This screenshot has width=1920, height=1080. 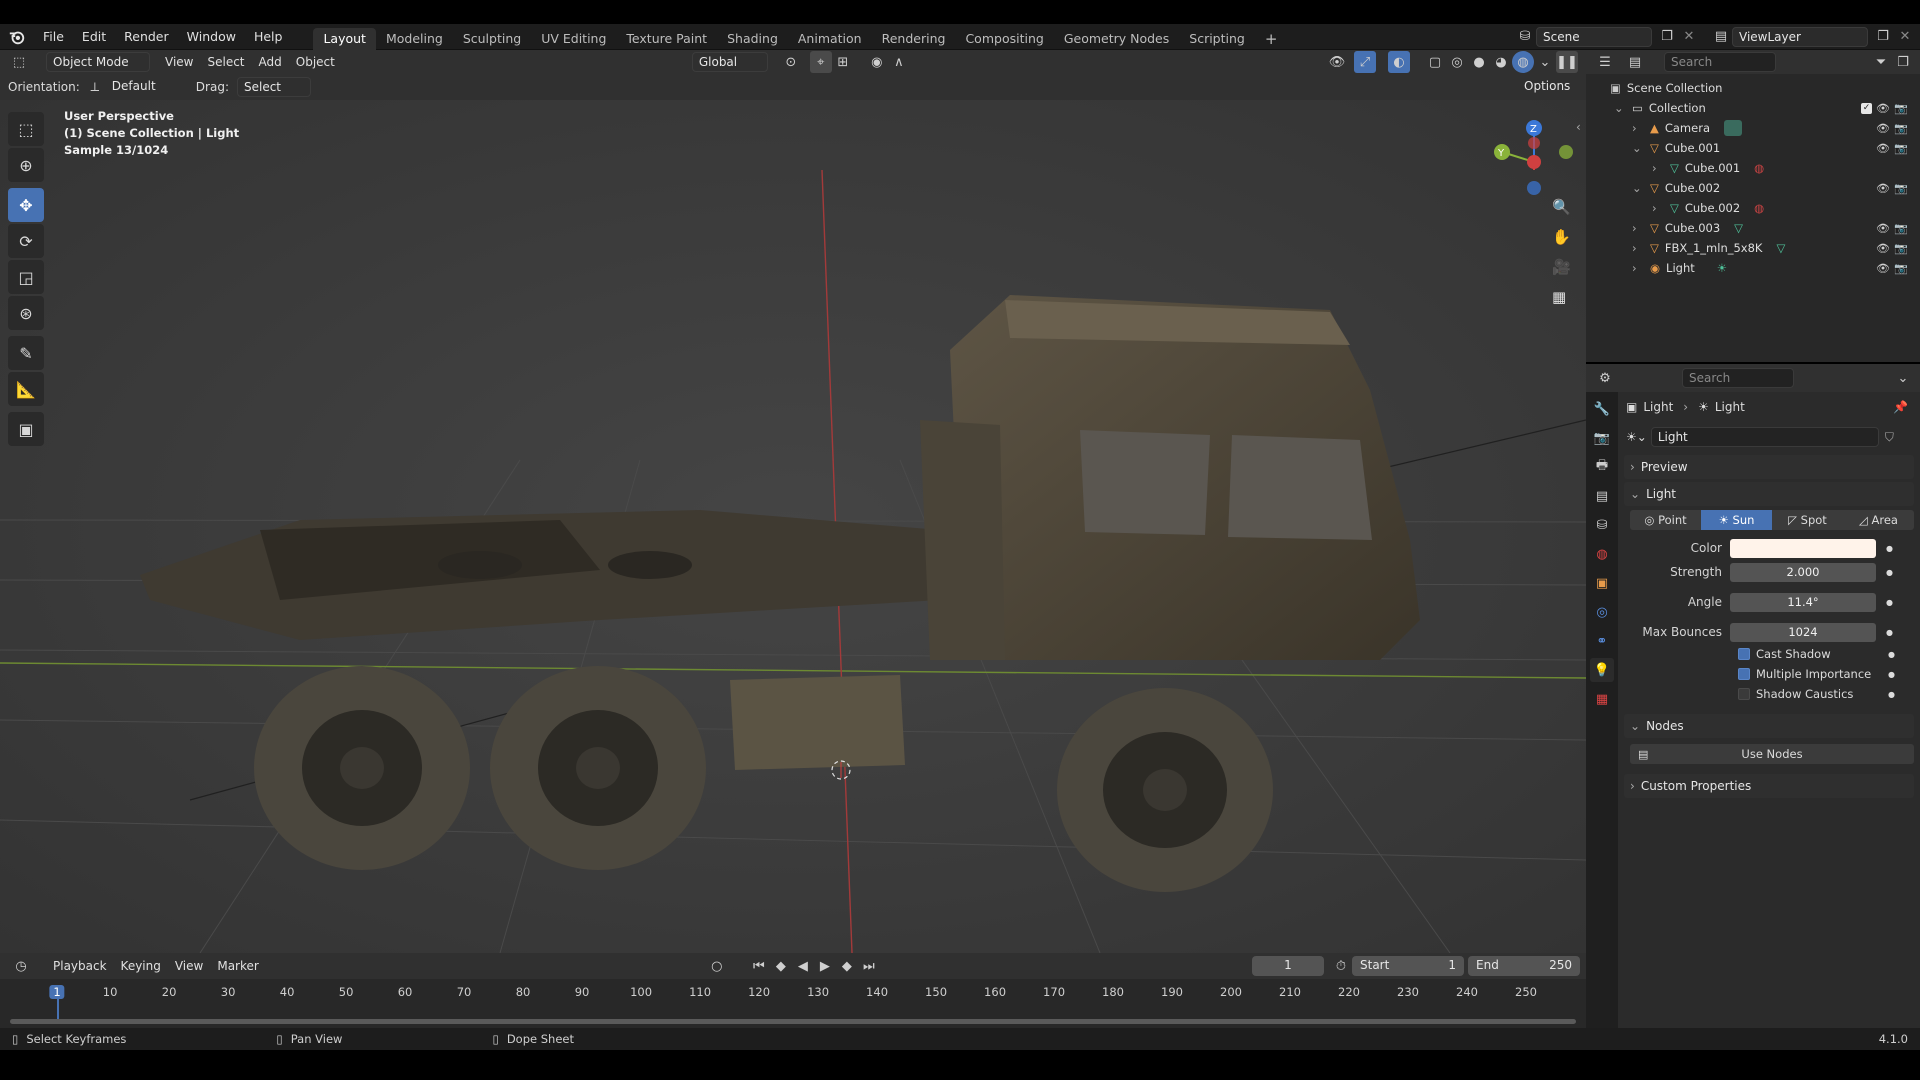 What do you see at coordinates (1905, 37) in the screenshot?
I see `close-view-layer-icon: ✕` at bounding box center [1905, 37].